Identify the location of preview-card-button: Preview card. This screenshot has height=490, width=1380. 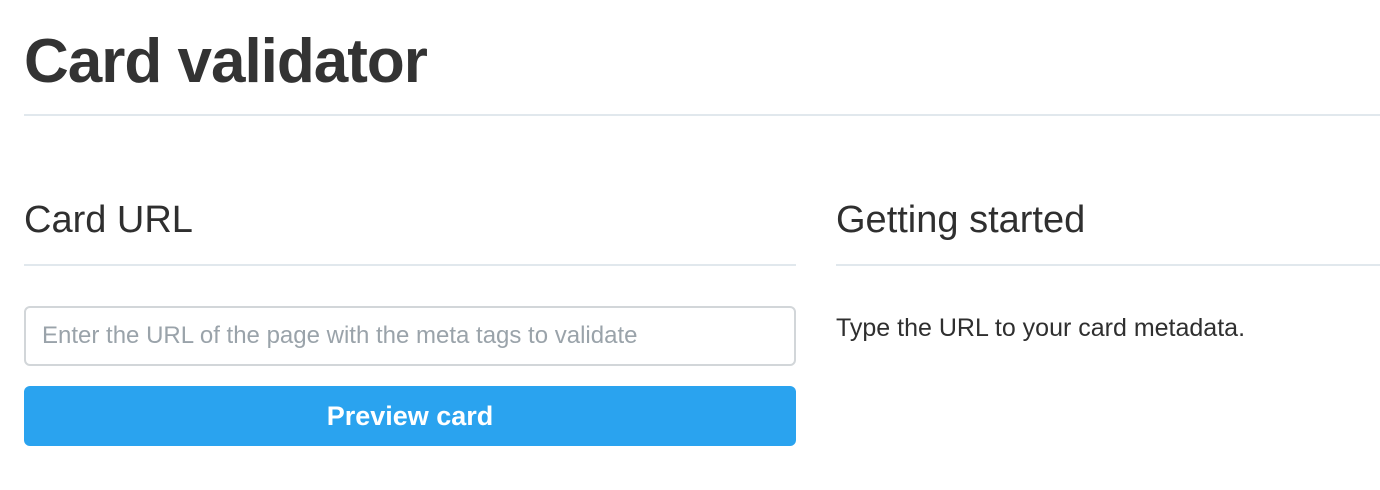
(410, 416).